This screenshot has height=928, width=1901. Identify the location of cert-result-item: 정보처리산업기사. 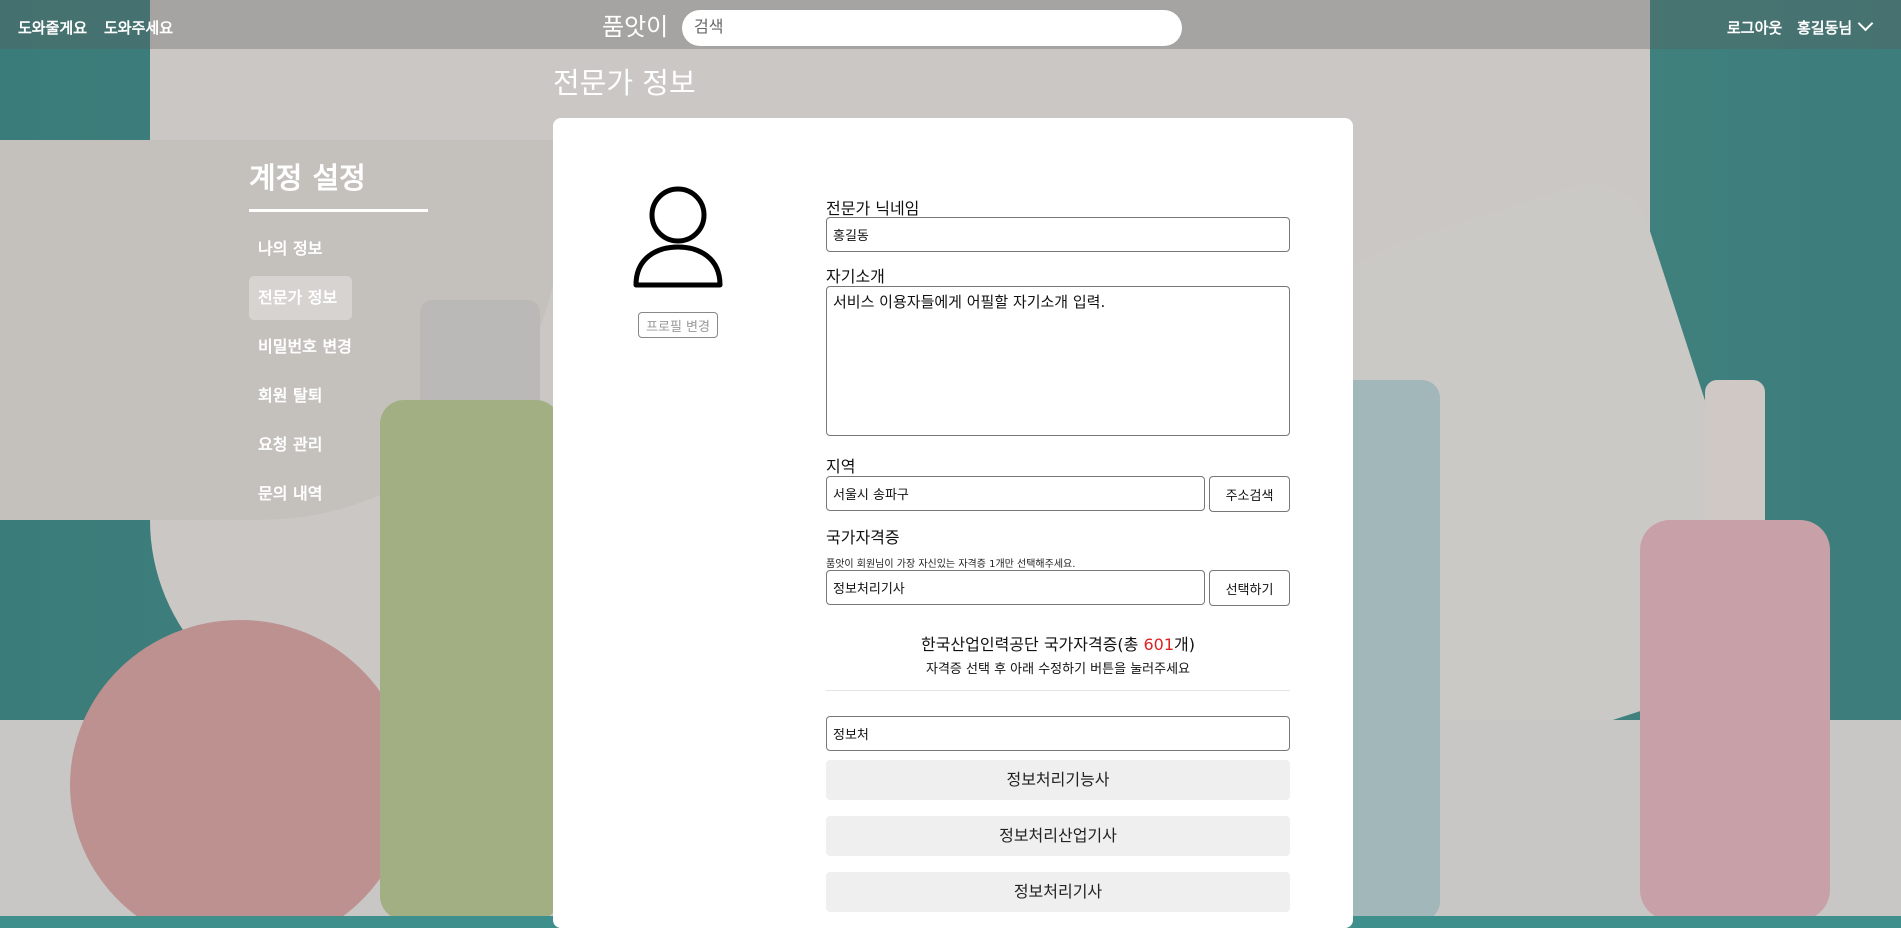
(1058, 836).